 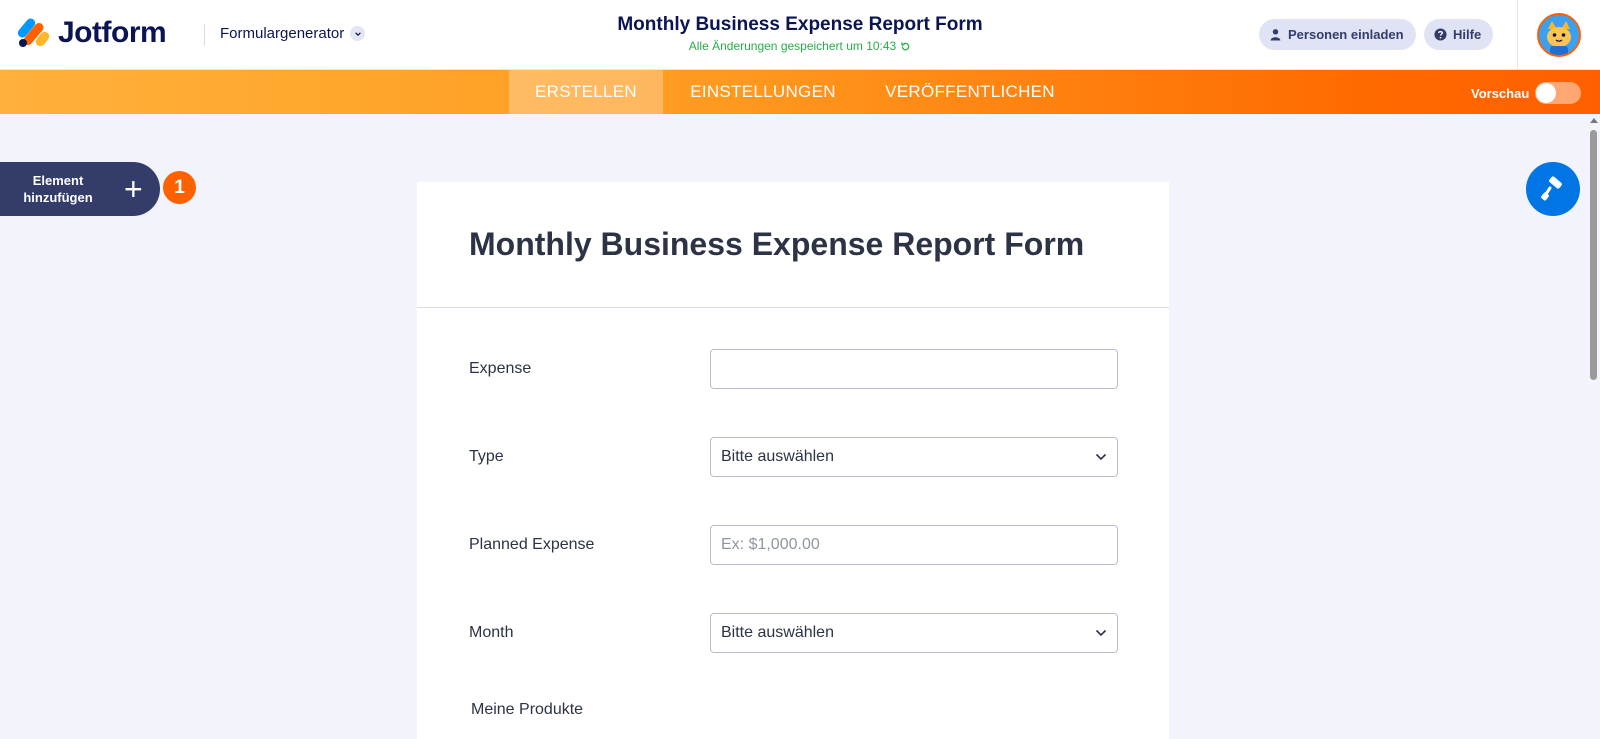 I want to click on field-row-expense: Expense, so click(x=793, y=369).